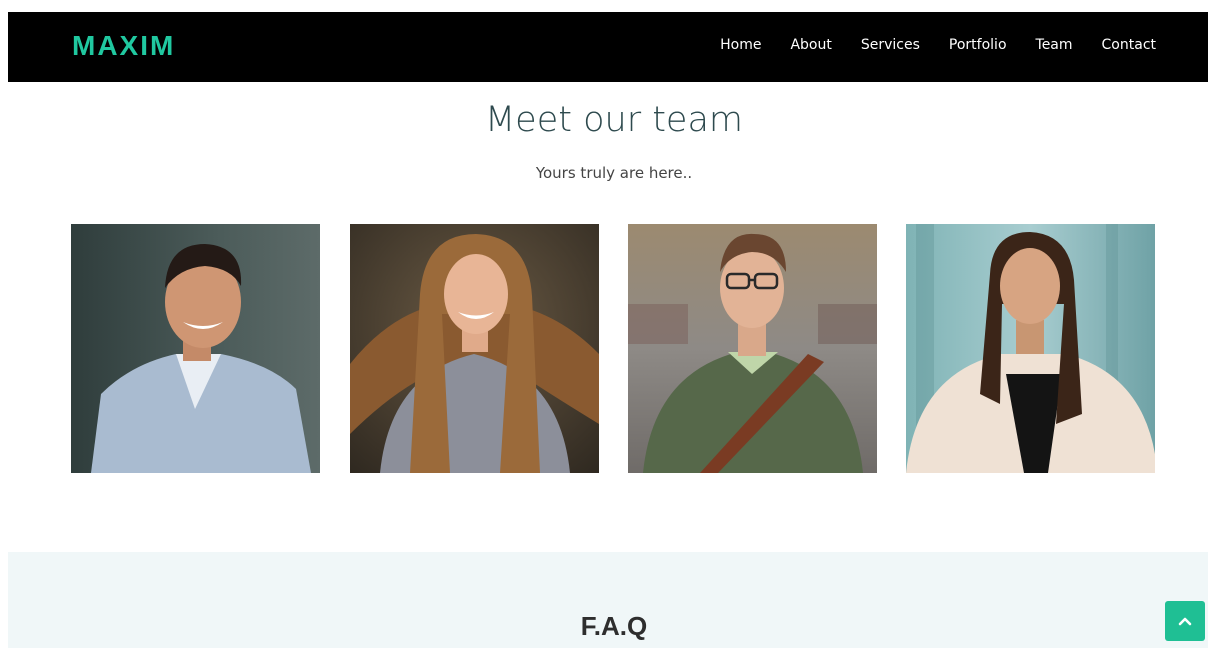  What do you see at coordinates (614, 120) in the screenshot?
I see `team-section-title: Meet our team` at bounding box center [614, 120].